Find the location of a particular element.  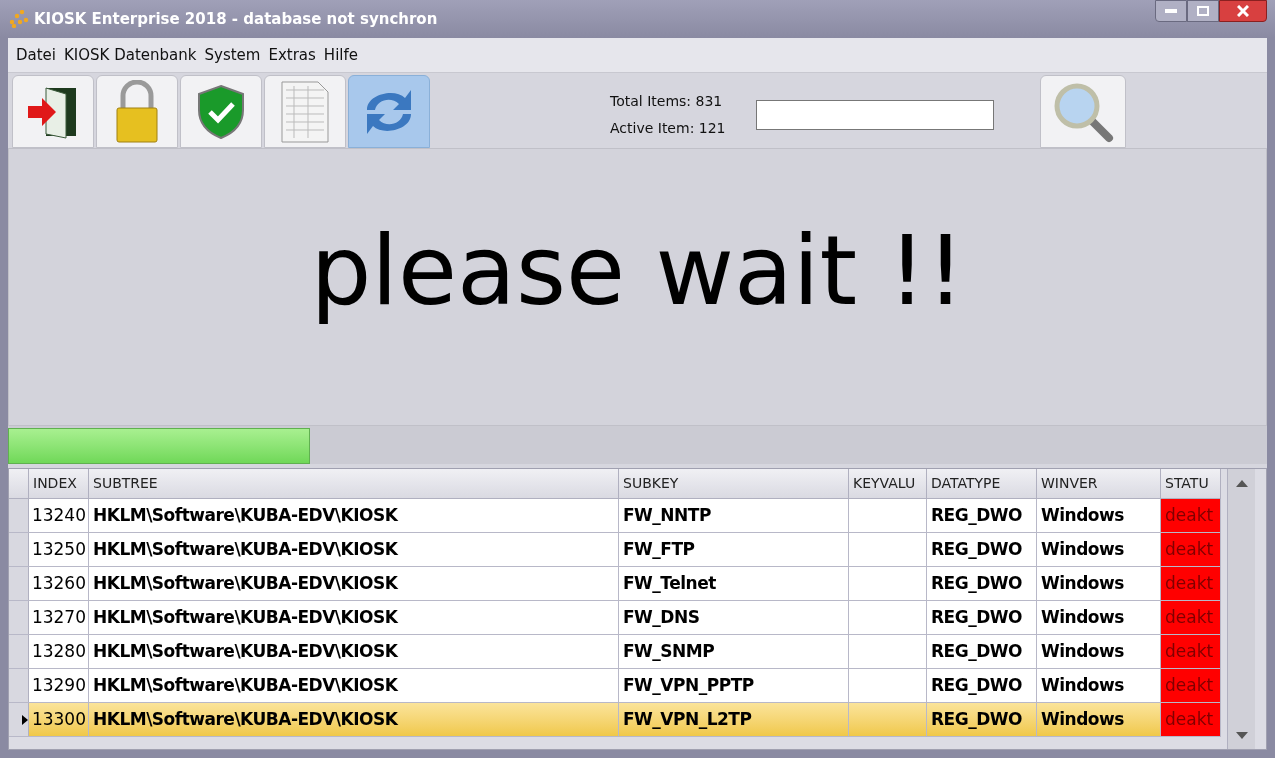

menu-item: System is located at coordinates (232, 55).